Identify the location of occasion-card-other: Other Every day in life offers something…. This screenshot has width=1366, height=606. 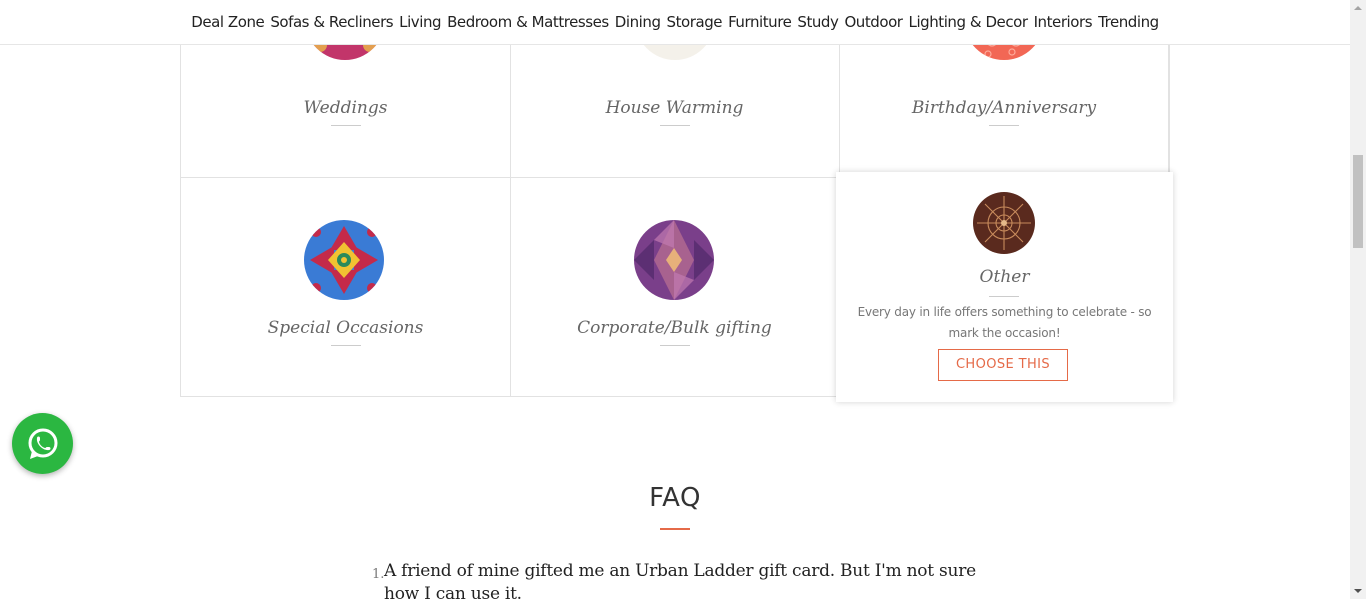
(1004, 287).